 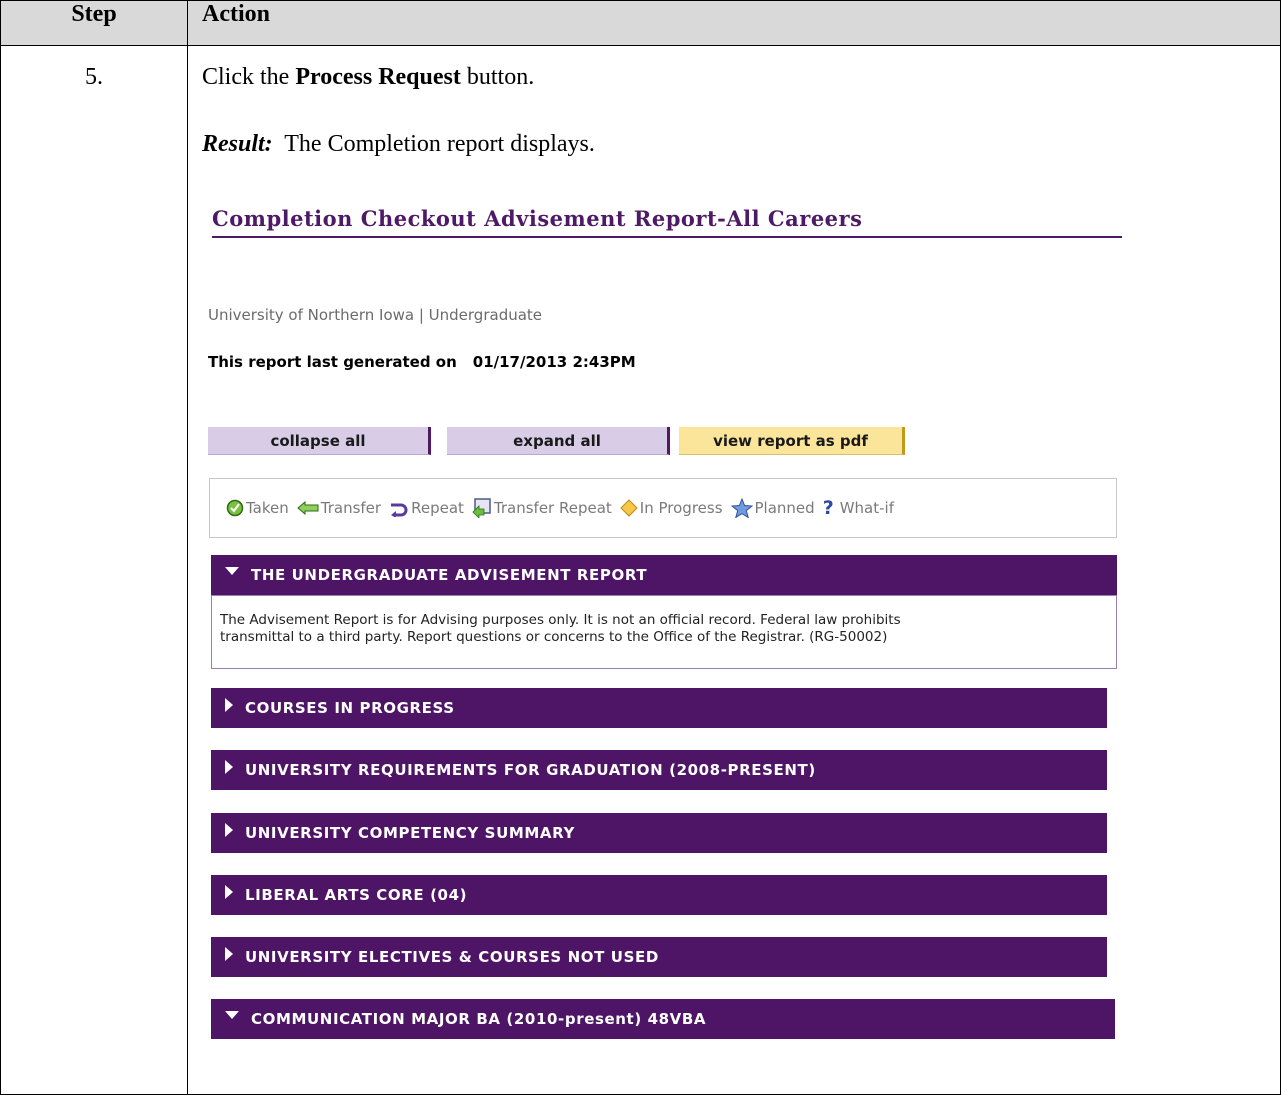 What do you see at coordinates (94, 23) in the screenshot?
I see `step-column-header: Step` at bounding box center [94, 23].